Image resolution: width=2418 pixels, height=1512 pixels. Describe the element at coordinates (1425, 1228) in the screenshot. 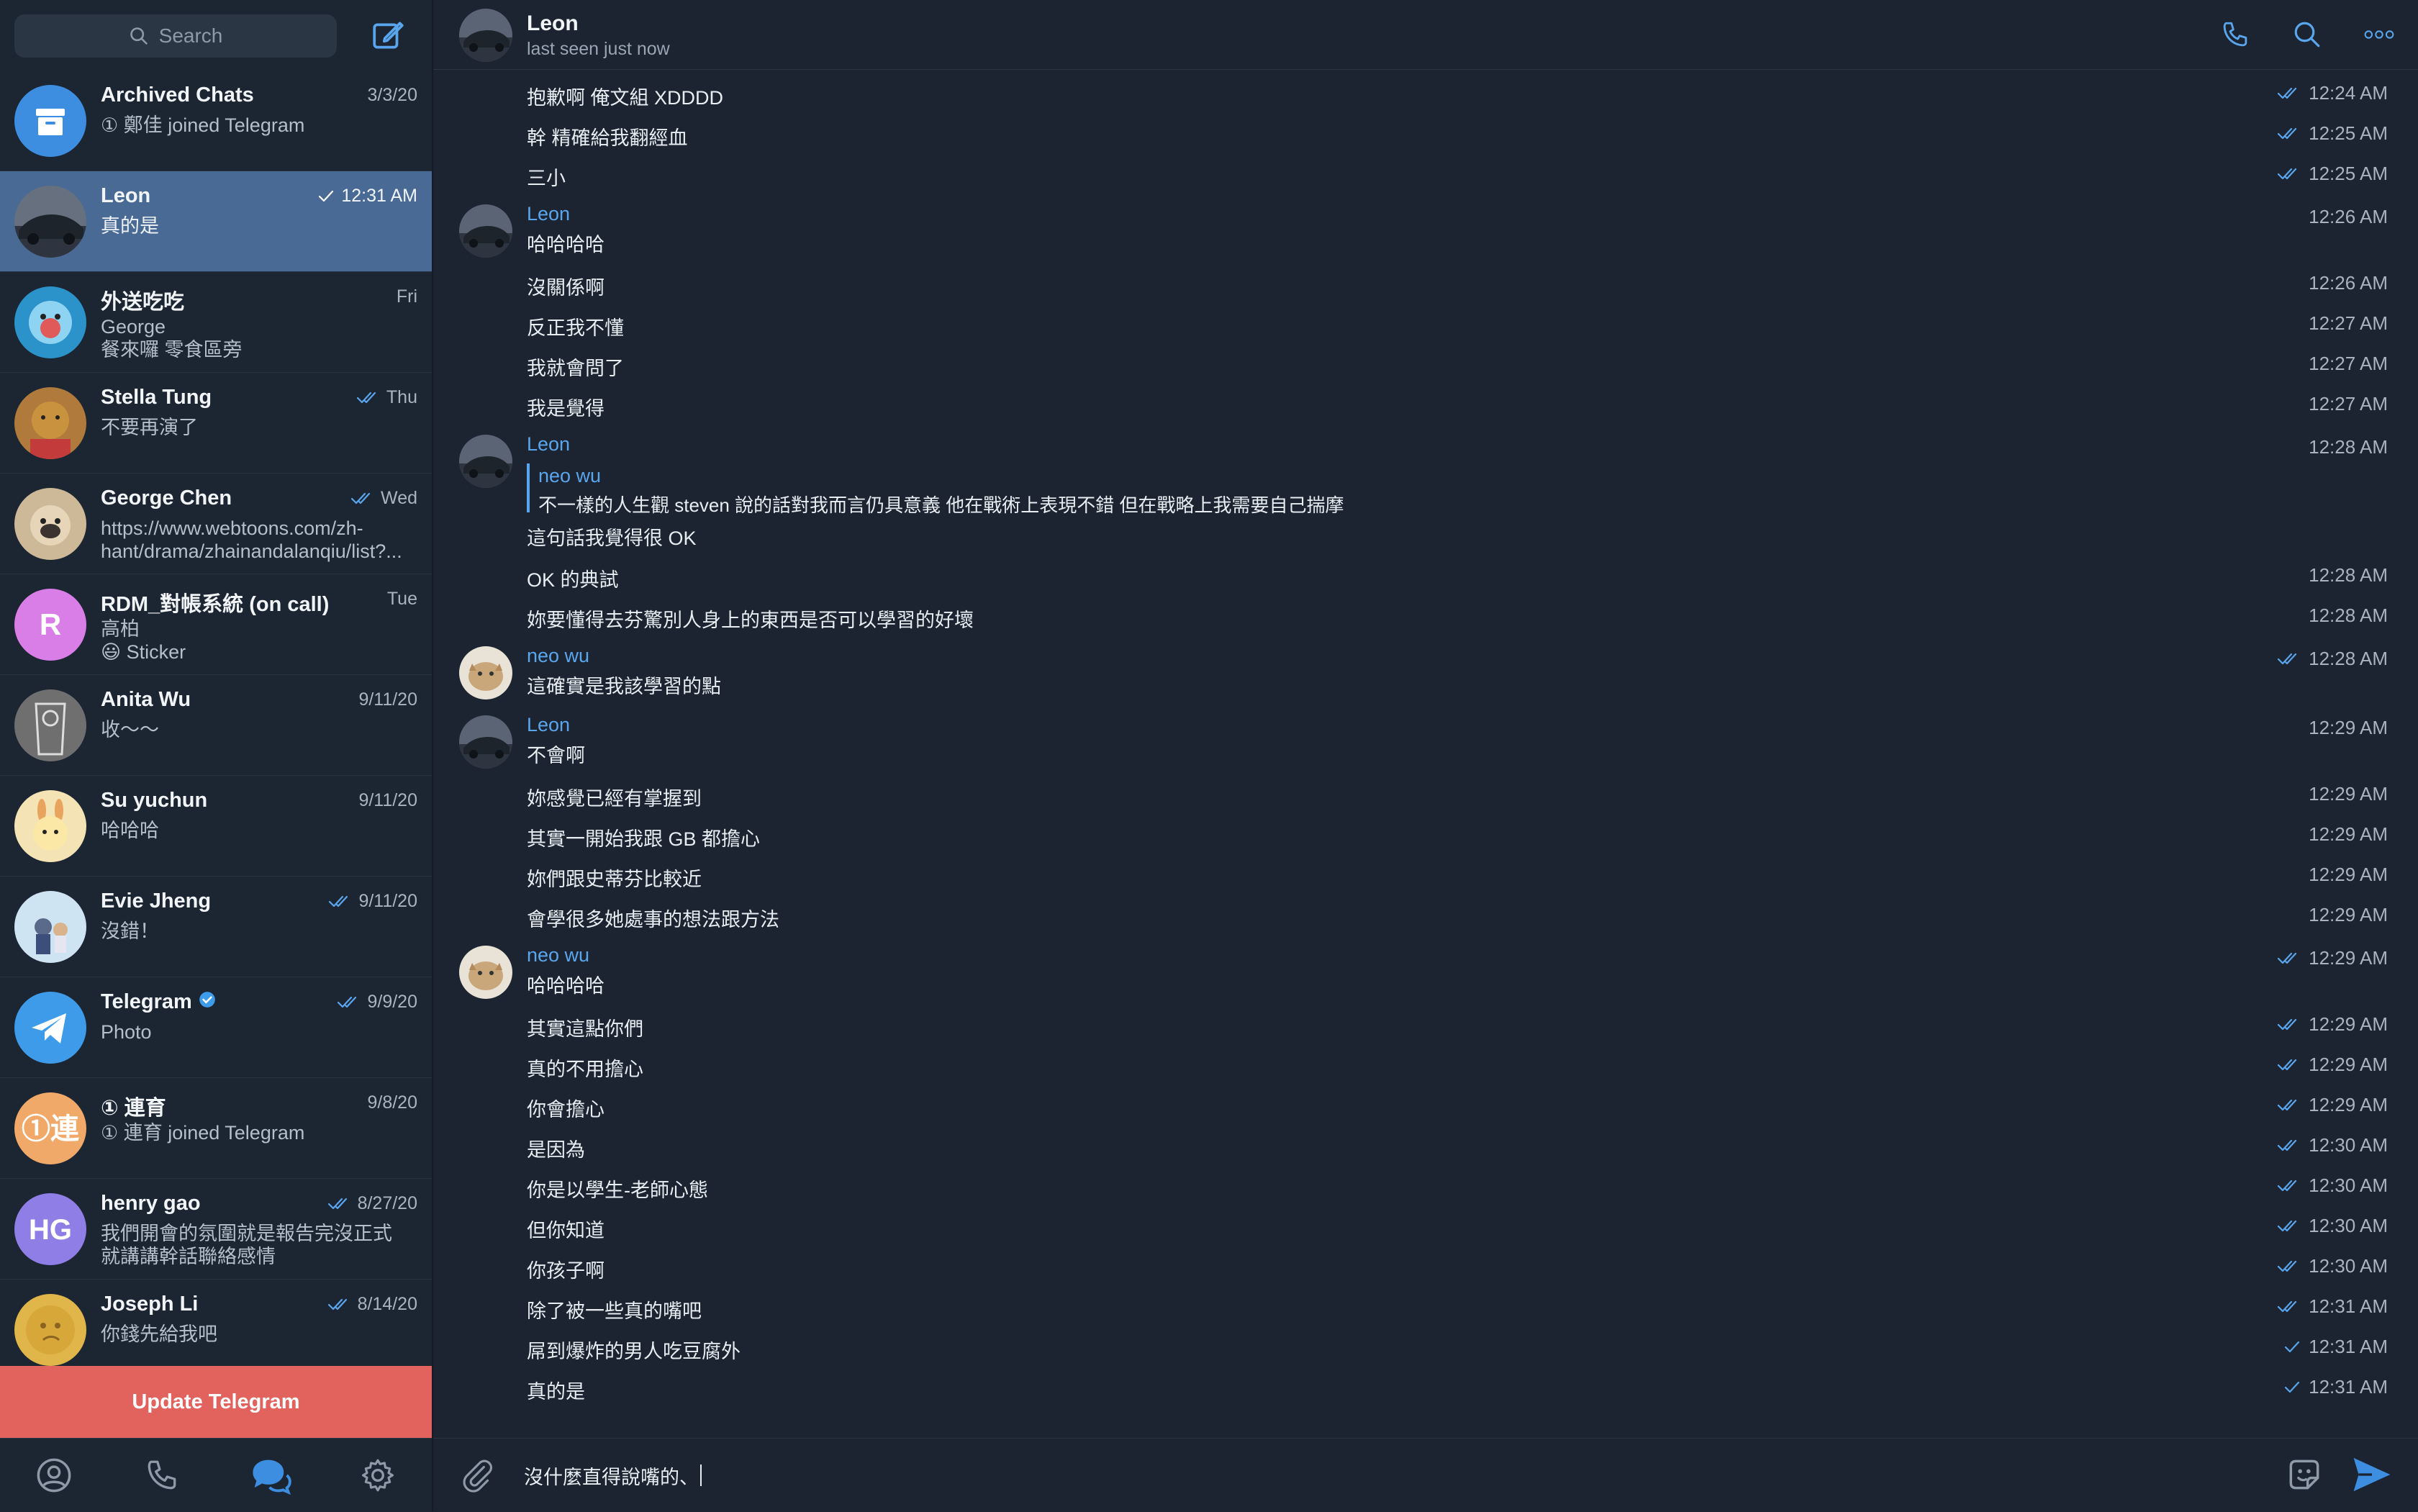

I see `message: 但你知道 12:30 AM` at that location.